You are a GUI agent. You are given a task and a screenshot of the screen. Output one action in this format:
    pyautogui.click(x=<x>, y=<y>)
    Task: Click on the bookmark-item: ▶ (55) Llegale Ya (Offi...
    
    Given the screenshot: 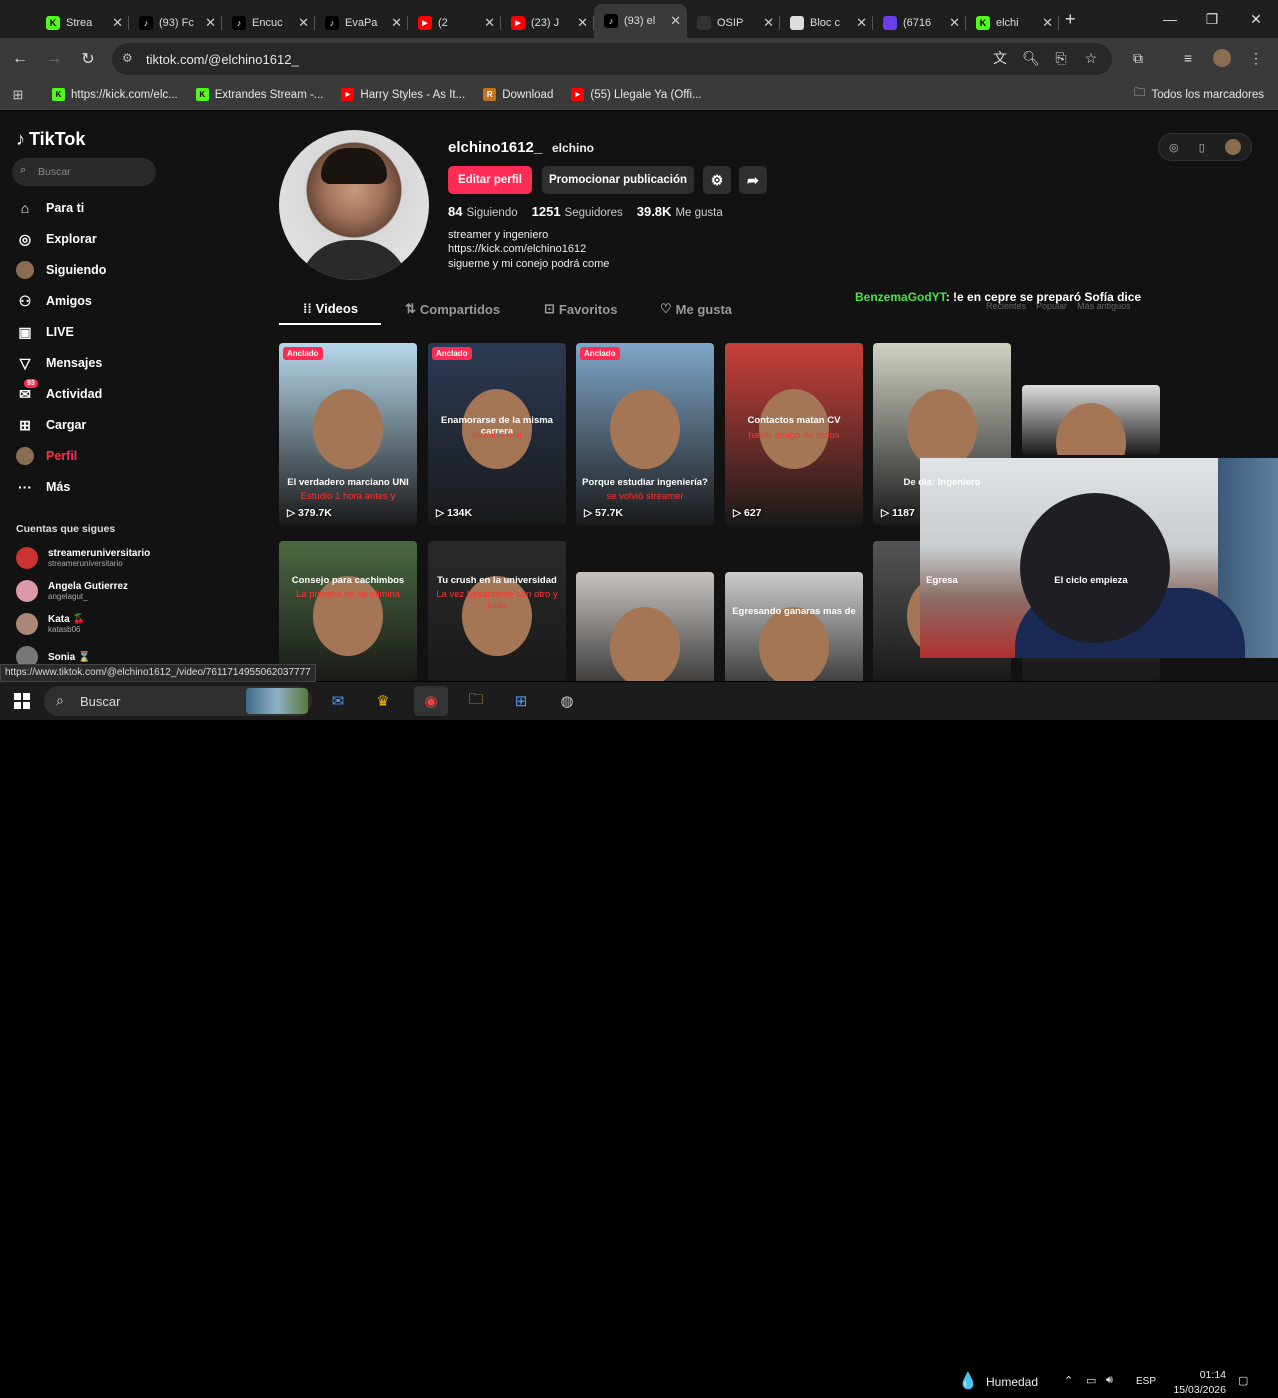 What is the action you would take?
    pyautogui.click(x=636, y=94)
    